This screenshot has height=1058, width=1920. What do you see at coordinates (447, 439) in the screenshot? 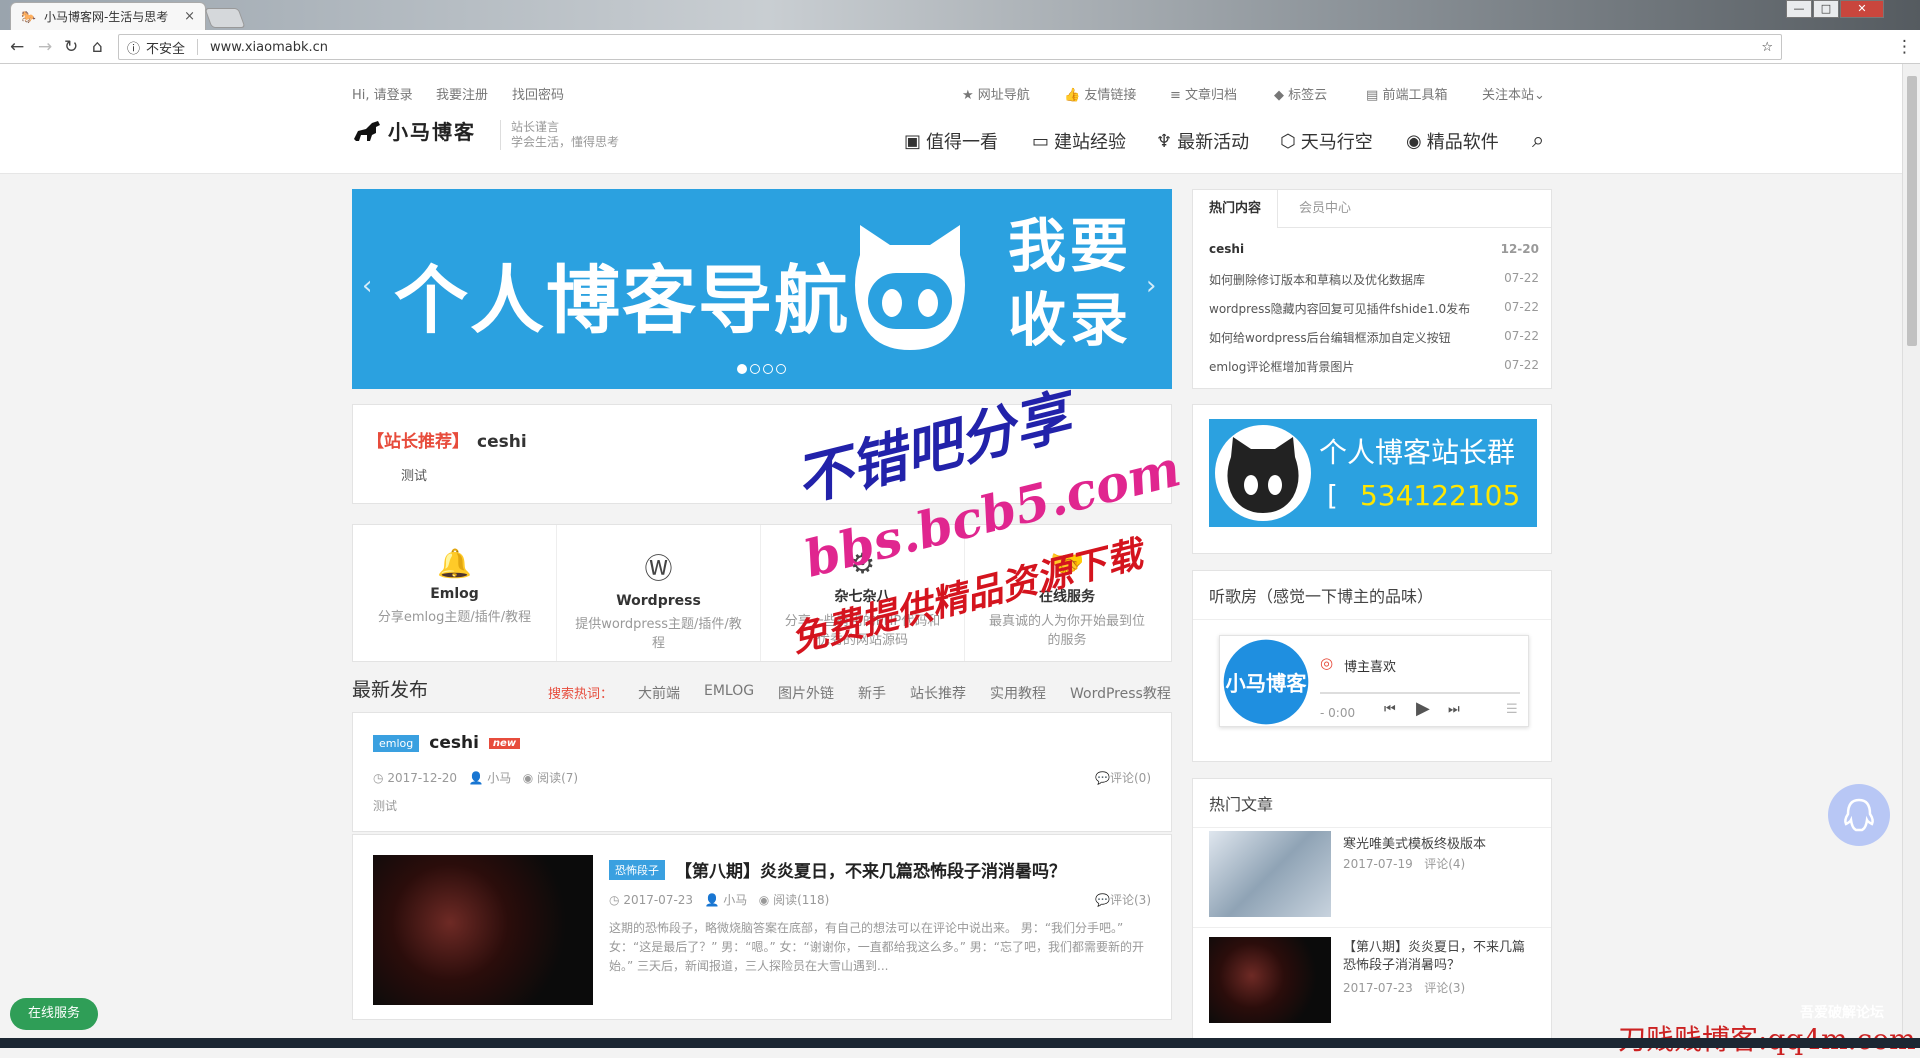
I see `recommend-title: 【站长推荐】 ceshi` at bounding box center [447, 439].